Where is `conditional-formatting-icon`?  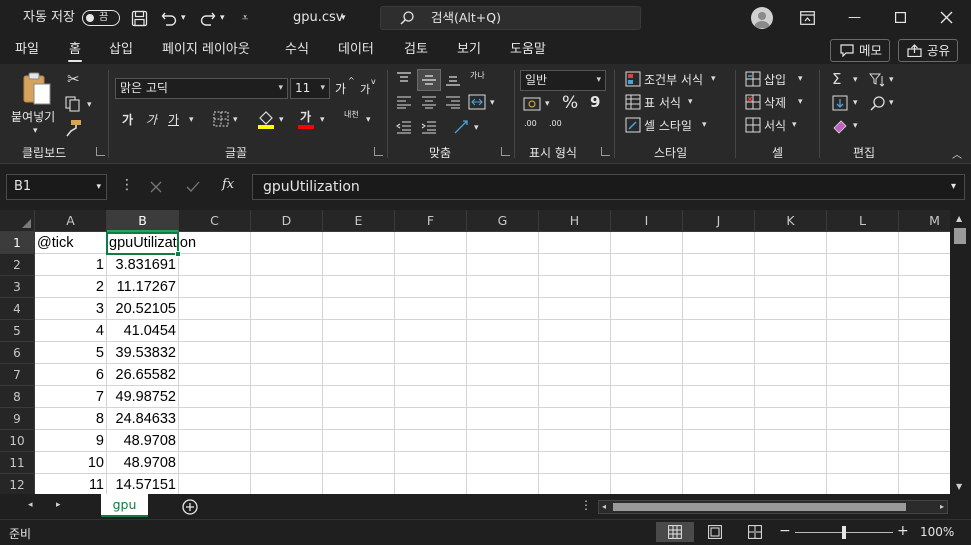
conditional-formatting-icon is located at coordinates (633, 79).